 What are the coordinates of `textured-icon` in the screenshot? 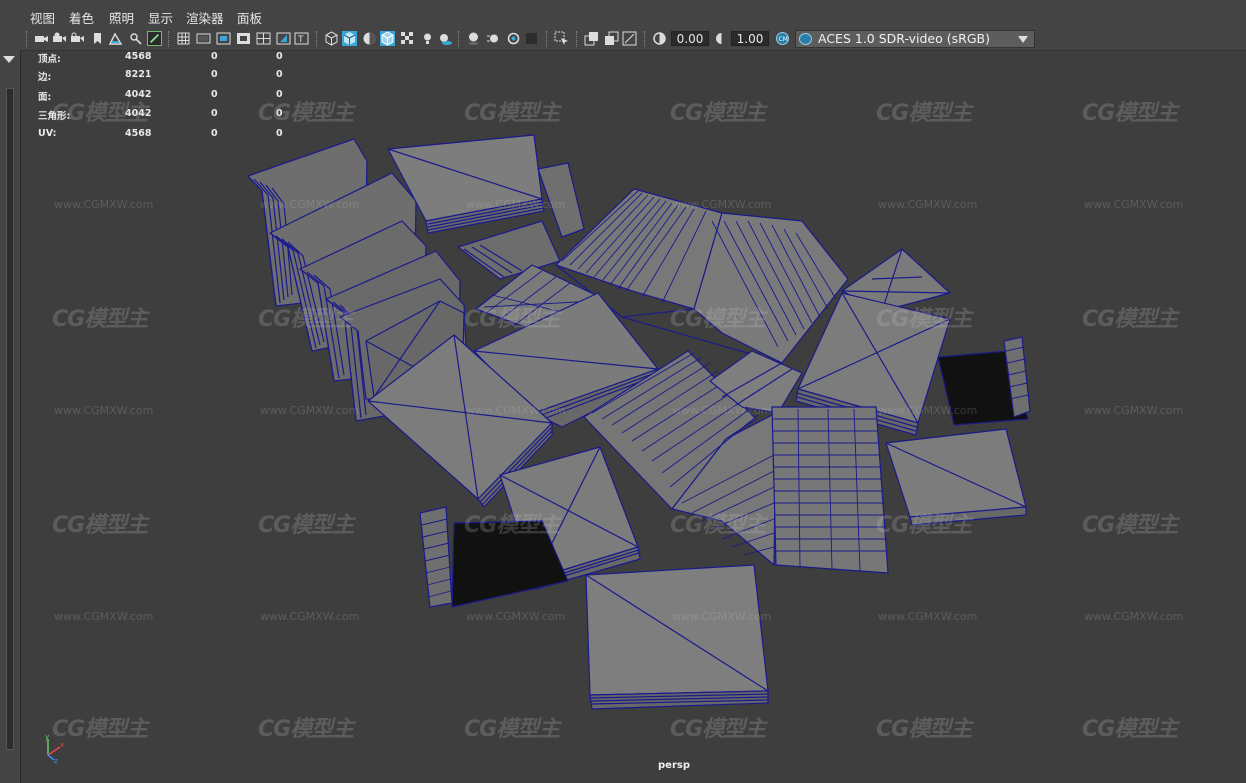 It's located at (407, 38).